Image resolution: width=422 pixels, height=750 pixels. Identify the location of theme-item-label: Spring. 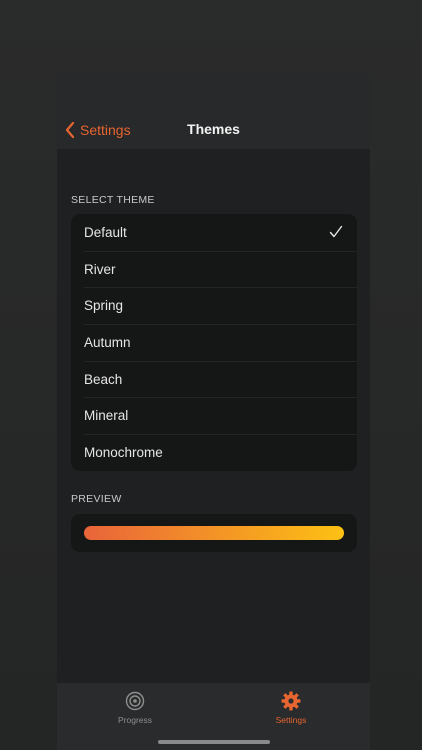
(104, 306).